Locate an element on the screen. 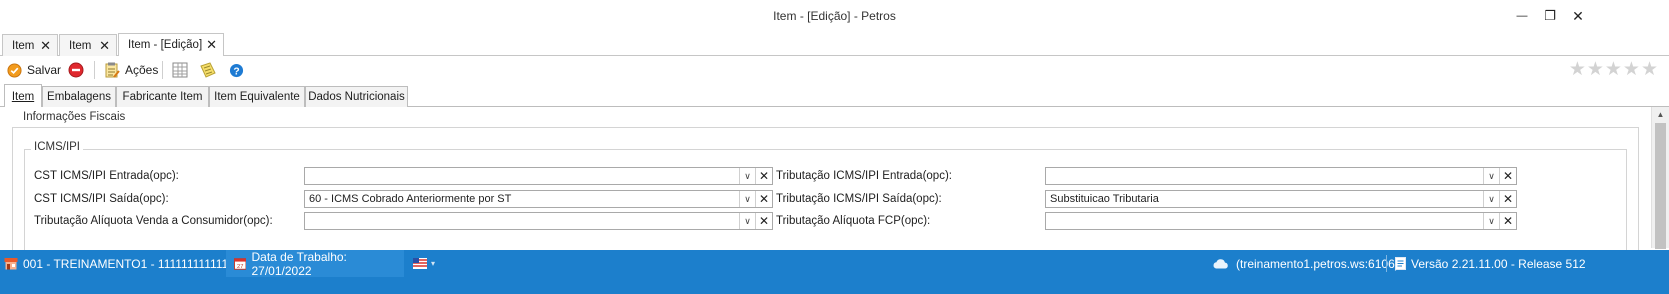  dropdown-arrow-icon: ▾ is located at coordinates (433, 263).